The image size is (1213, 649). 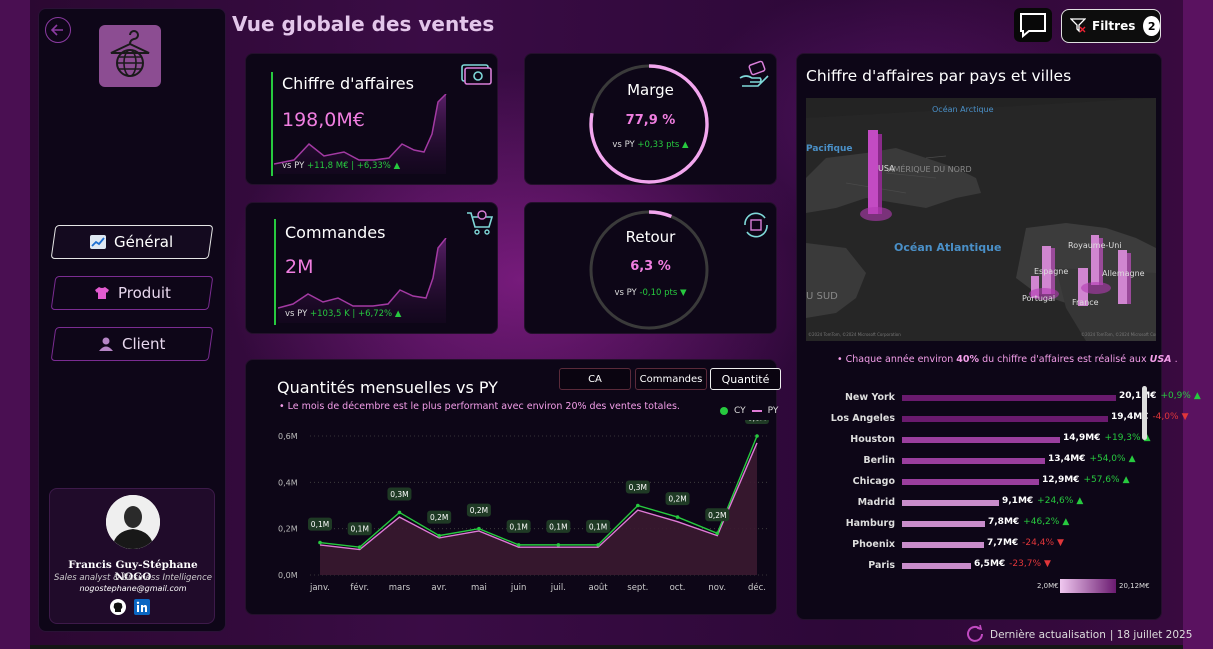 What do you see at coordinates (862, 418) in the screenshot?
I see `city-name: Los Angeles` at bounding box center [862, 418].